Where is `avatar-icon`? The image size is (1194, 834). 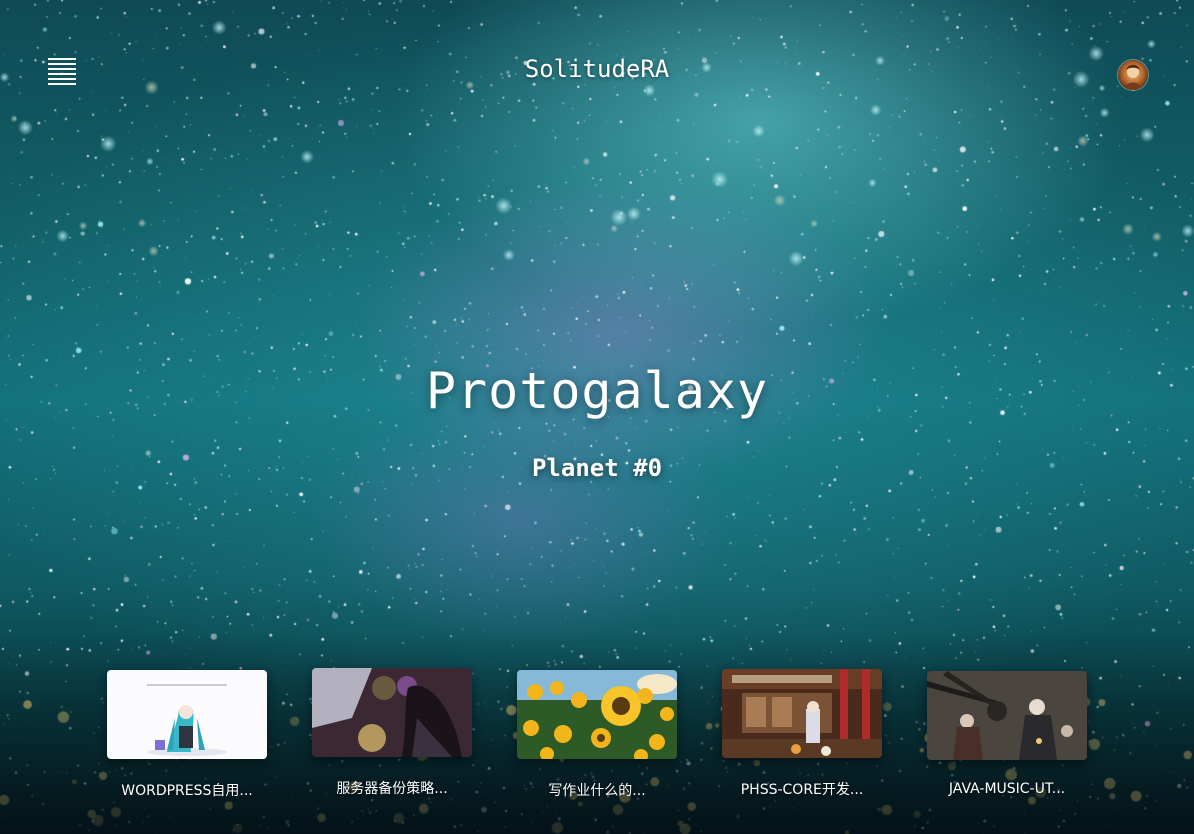
avatar-icon is located at coordinates (1133, 75).